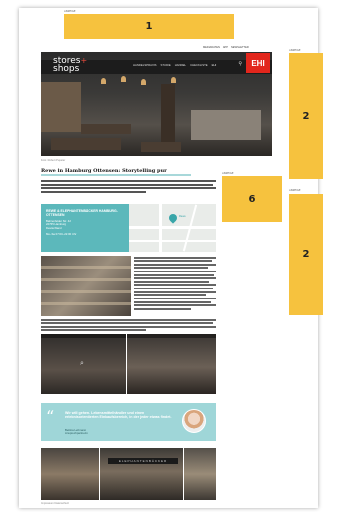 The image size is (337, 512). I want to click on nav-item-studie: STUDIE, so click(165, 65).